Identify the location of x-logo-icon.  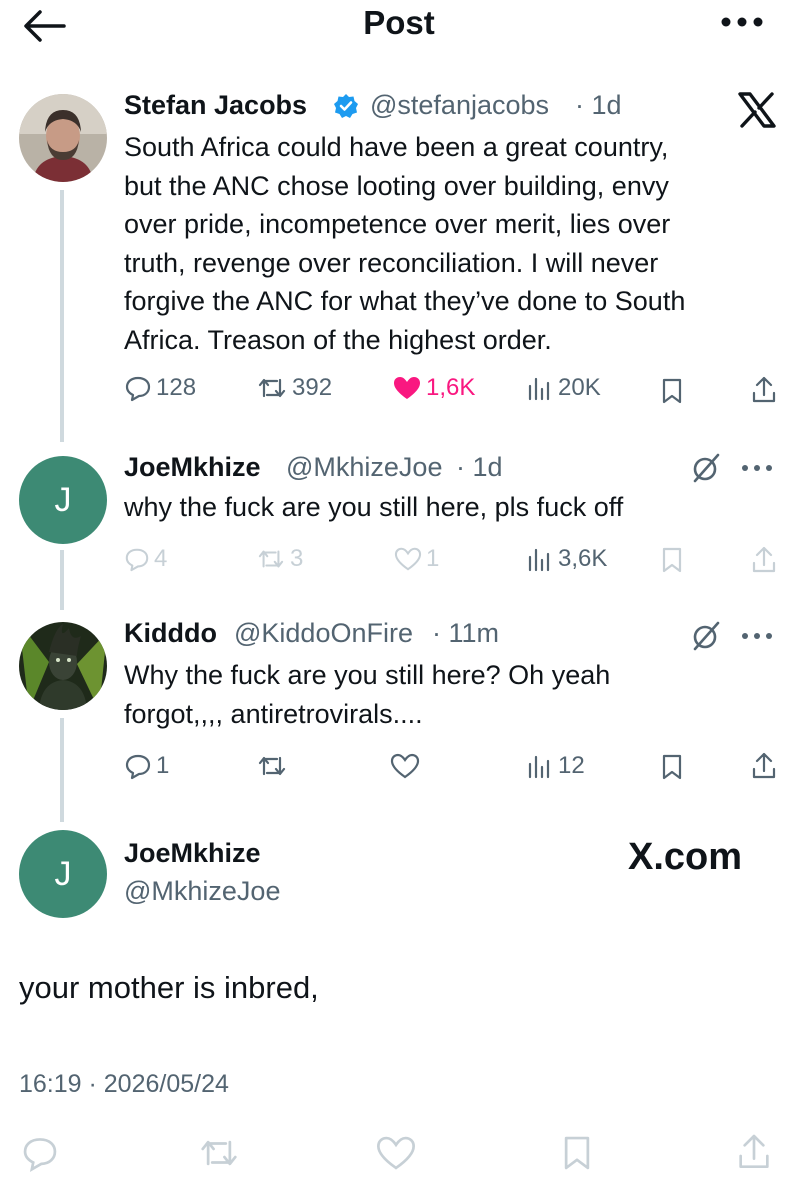
(757, 110).